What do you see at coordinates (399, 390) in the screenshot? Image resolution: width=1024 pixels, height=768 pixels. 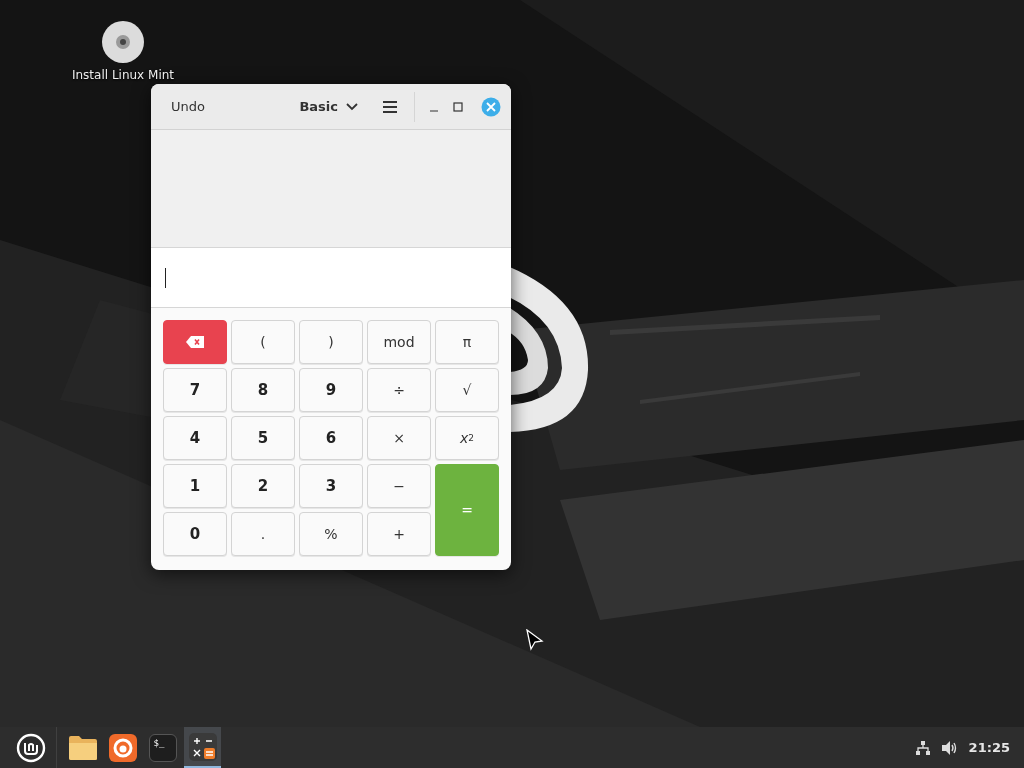 I see `operator-button: ÷` at bounding box center [399, 390].